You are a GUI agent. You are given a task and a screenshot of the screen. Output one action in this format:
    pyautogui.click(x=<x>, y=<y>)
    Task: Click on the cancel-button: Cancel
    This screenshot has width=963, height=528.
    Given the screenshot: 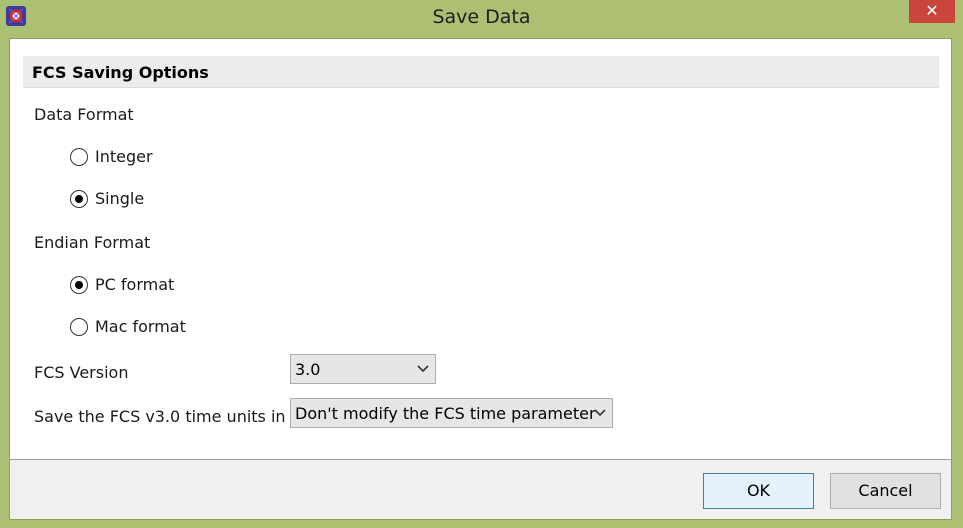 What is the action you would take?
    pyautogui.click(x=885, y=491)
    